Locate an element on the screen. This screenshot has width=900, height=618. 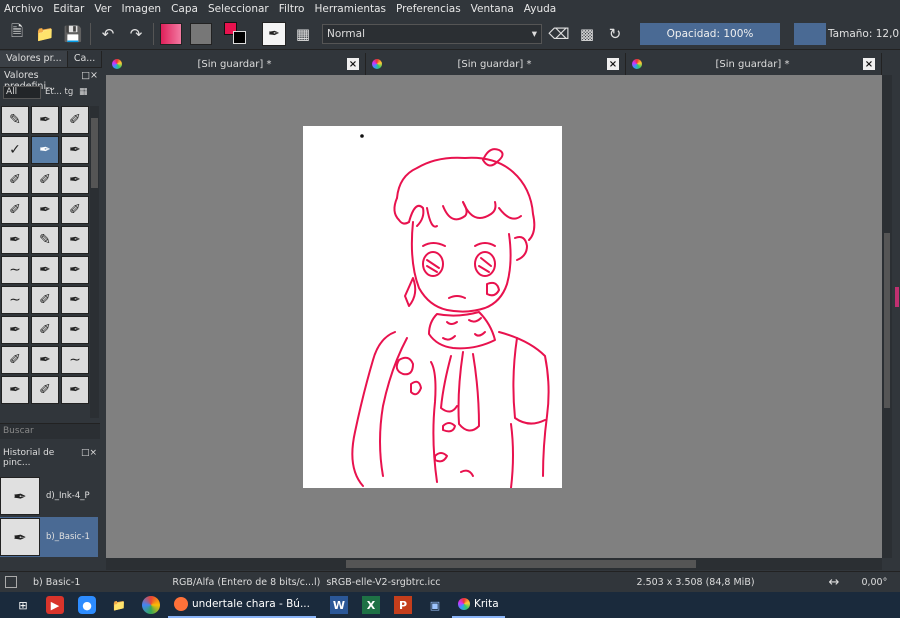
network-icon: ▣ is located at coordinates (435, 605).